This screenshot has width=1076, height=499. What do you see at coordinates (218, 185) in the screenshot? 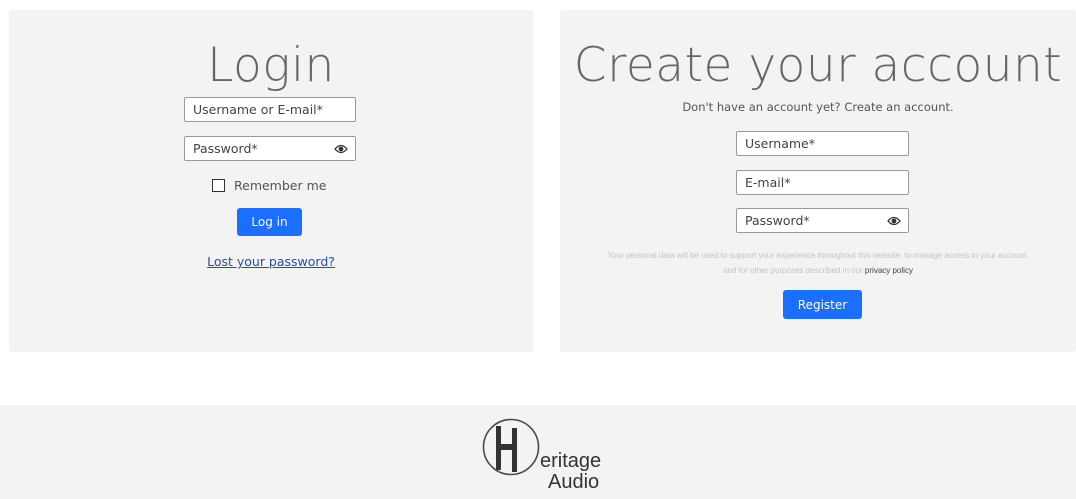
I see `remember-me-checkbox` at bounding box center [218, 185].